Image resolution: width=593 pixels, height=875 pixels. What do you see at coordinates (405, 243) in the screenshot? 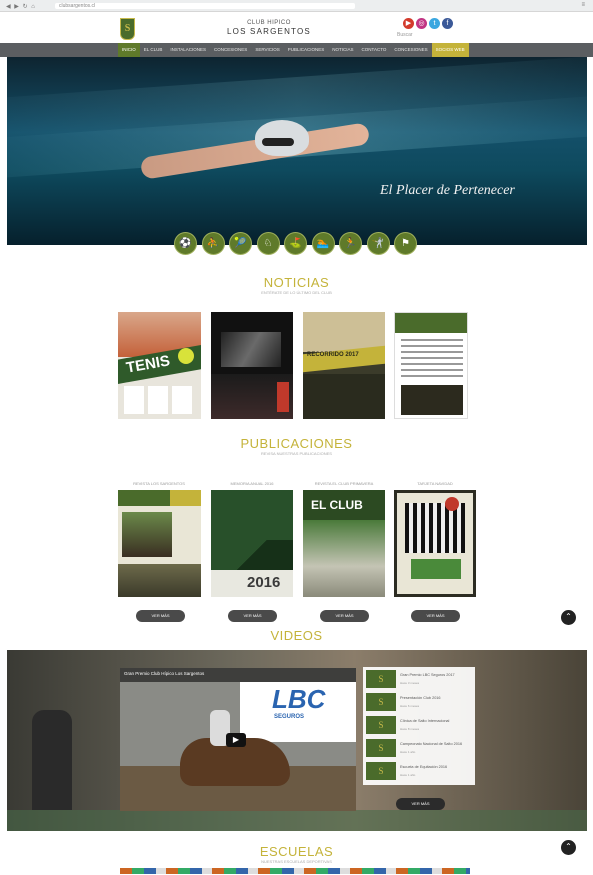
I see `sport-icon-9: ⚑` at bounding box center [405, 243].